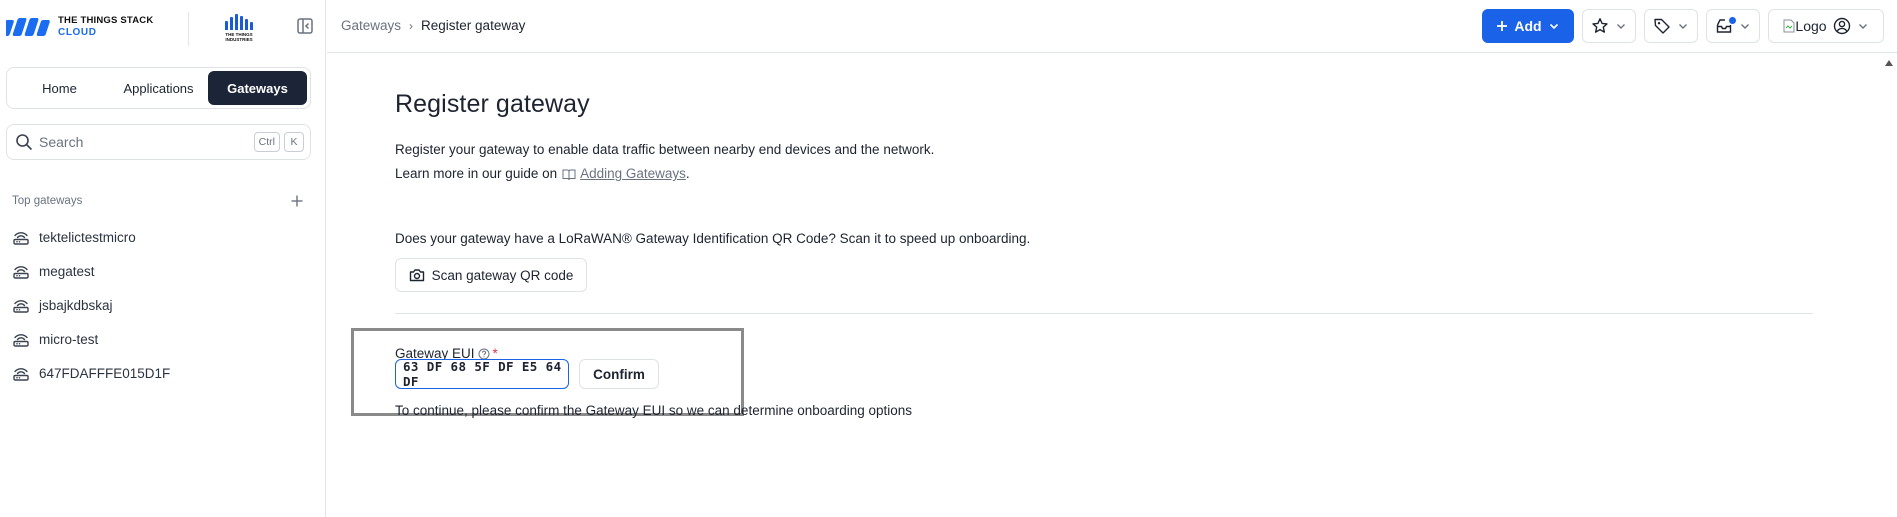 The width and height of the screenshot is (1897, 517). What do you see at coordinates (157, 271) in the screenshot?
I see `gateway-item-megatest: megatest` at bounding box center [157, 271].